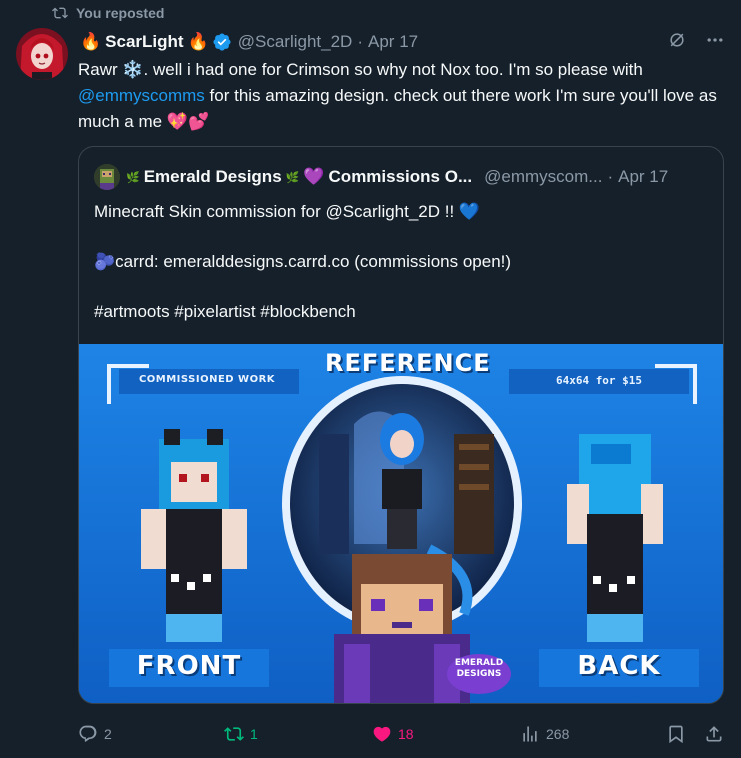 This screenshot has width=741, height=758. I want to click on author-name-text: ScarLight, so click(144, 41).